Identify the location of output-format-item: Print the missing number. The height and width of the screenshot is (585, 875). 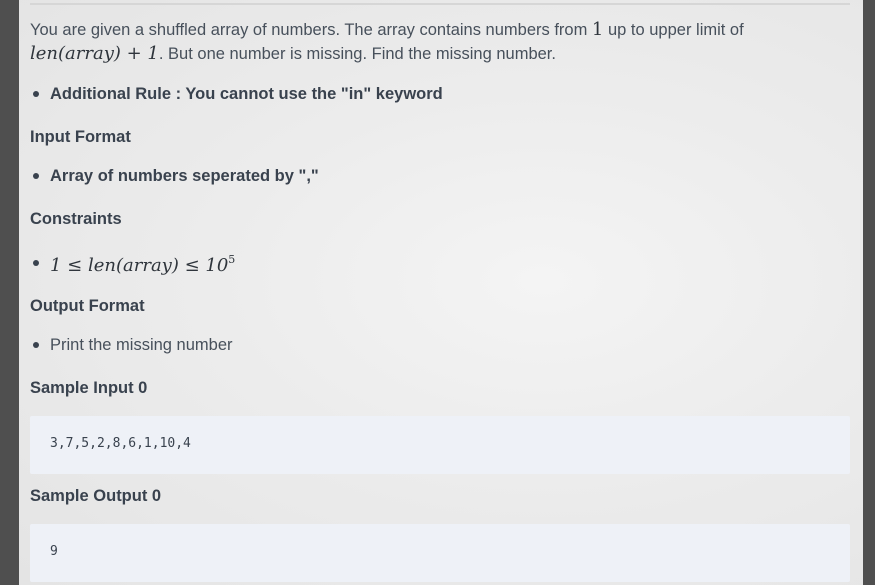
(440, 345).